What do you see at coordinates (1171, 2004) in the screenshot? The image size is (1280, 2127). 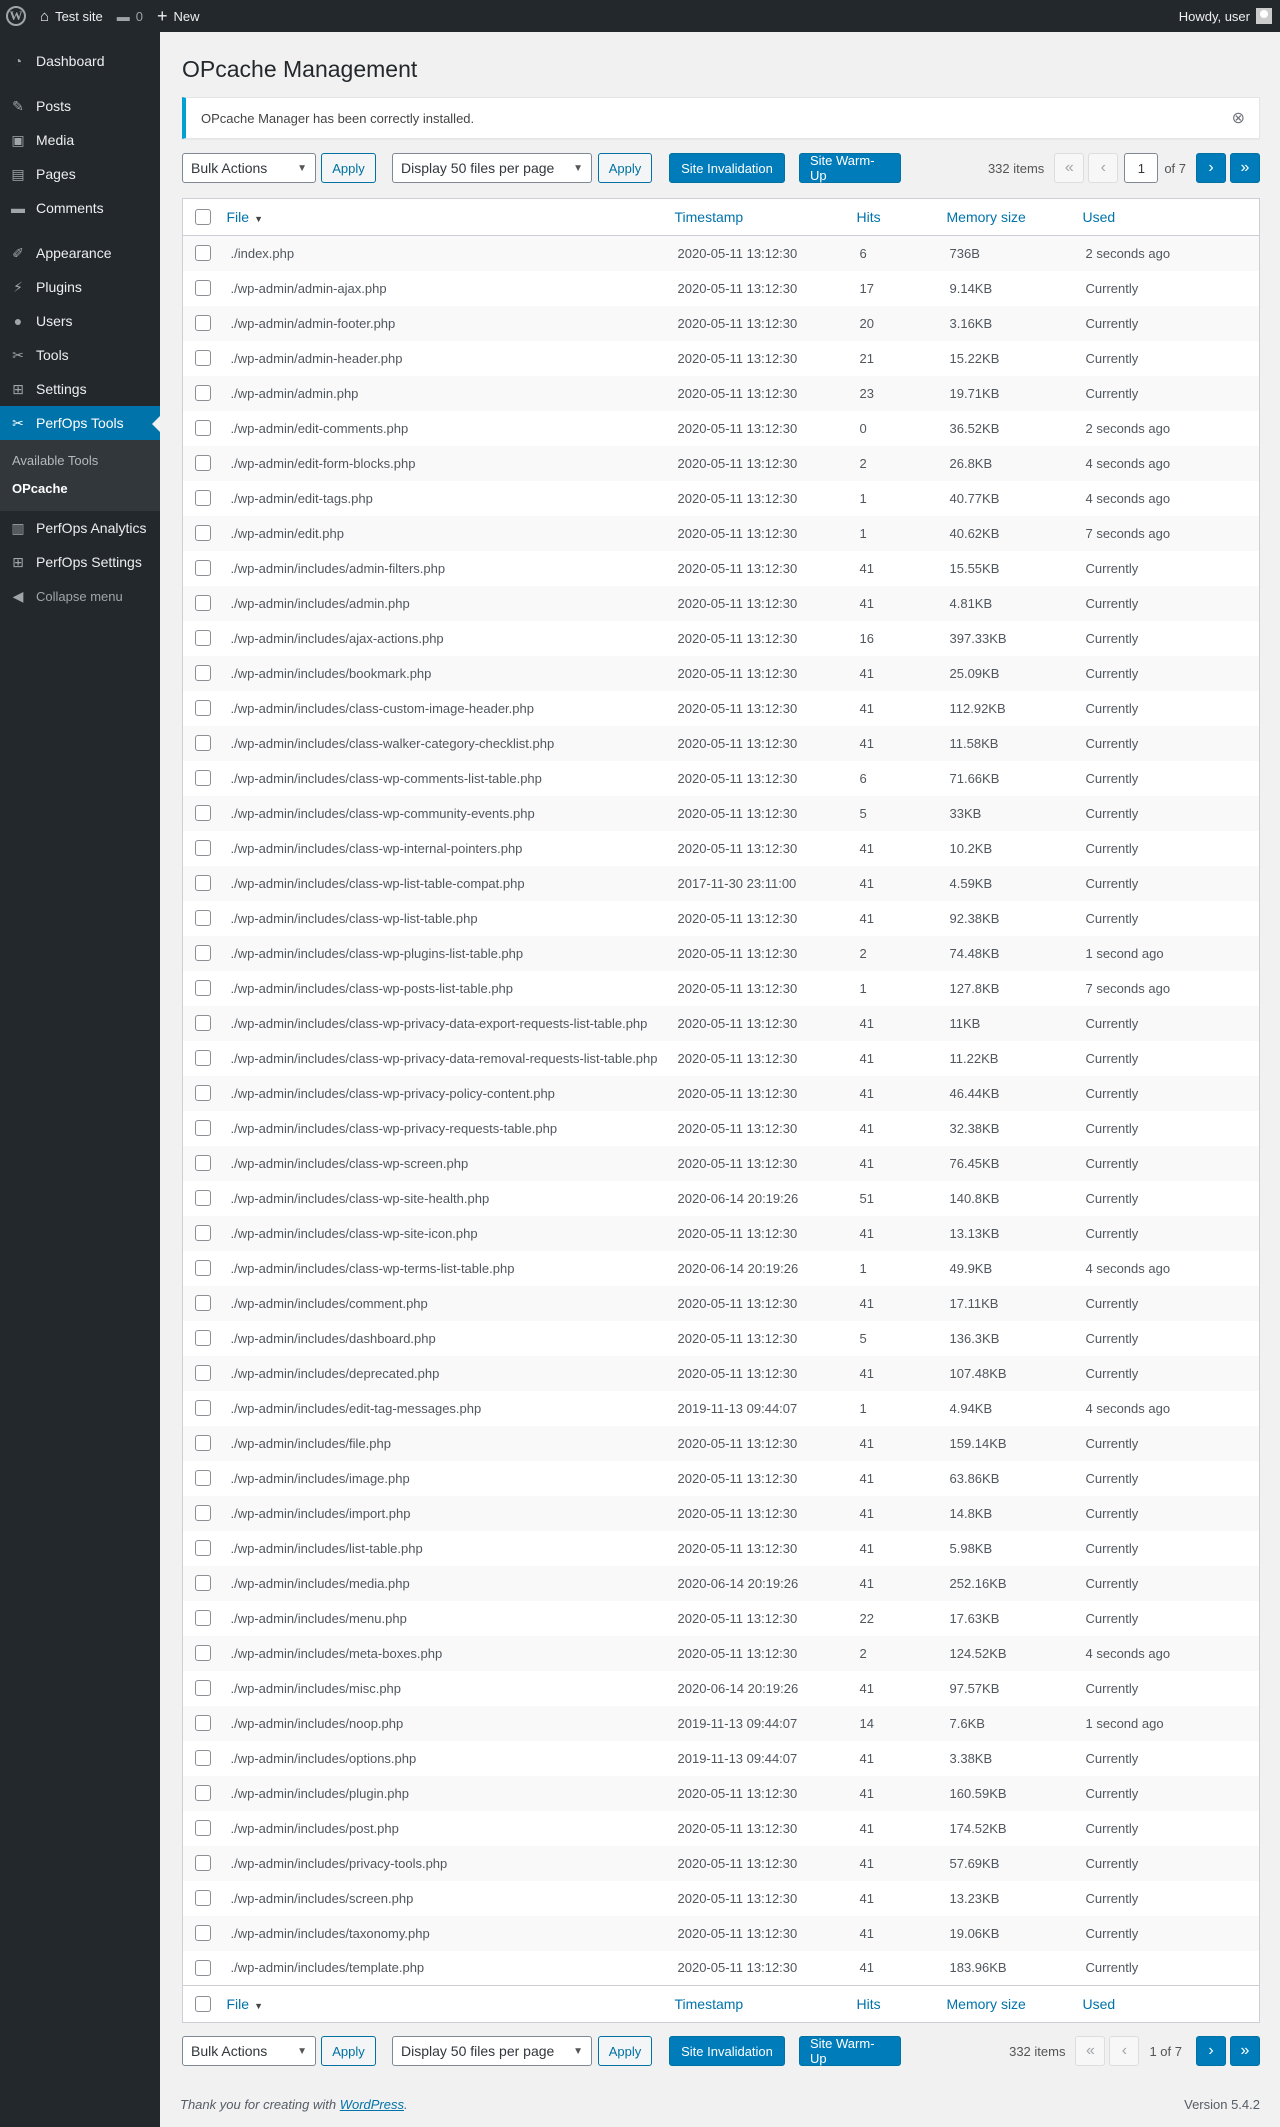 I see `column-used-footer: Used` at bounding box center [1171, 2004].